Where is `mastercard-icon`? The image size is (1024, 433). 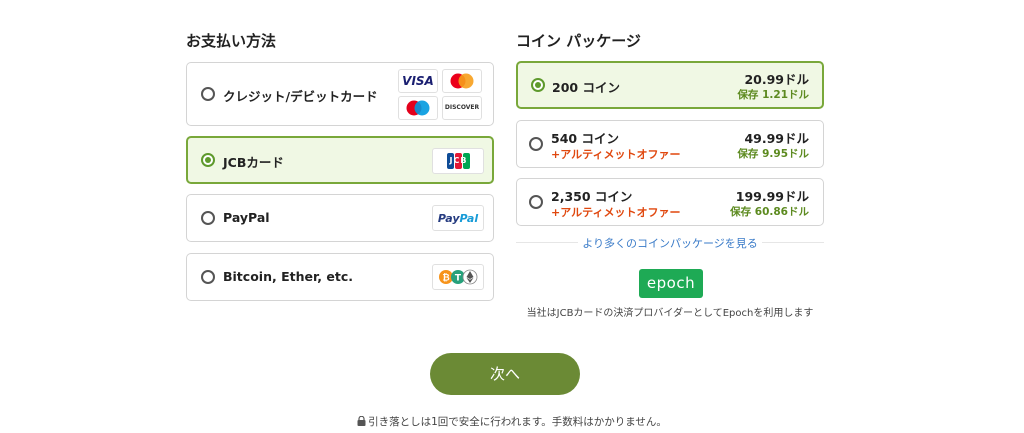
mastercard-icon is located at coordinates (462, 81).